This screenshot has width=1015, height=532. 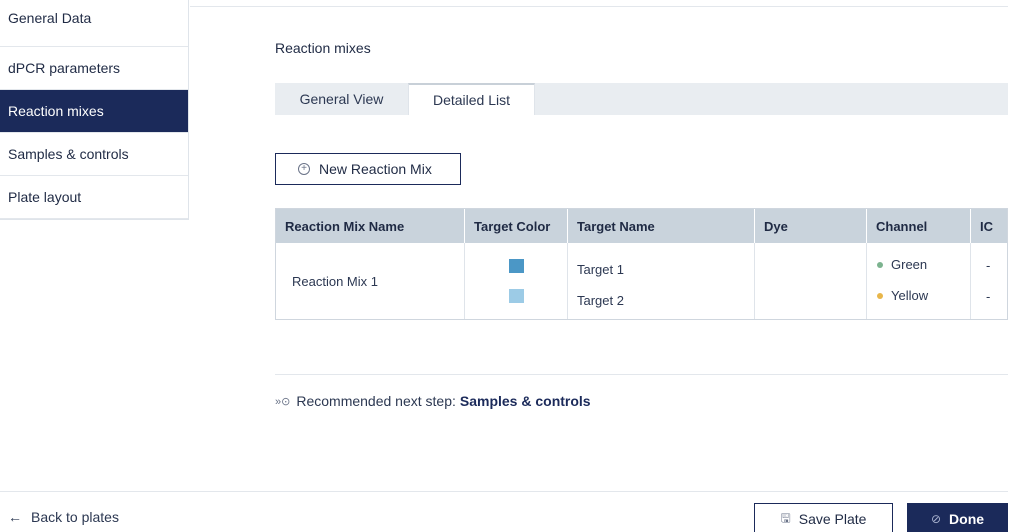 I want to click on back-label: Back to plates, so click(x=75, y=517).